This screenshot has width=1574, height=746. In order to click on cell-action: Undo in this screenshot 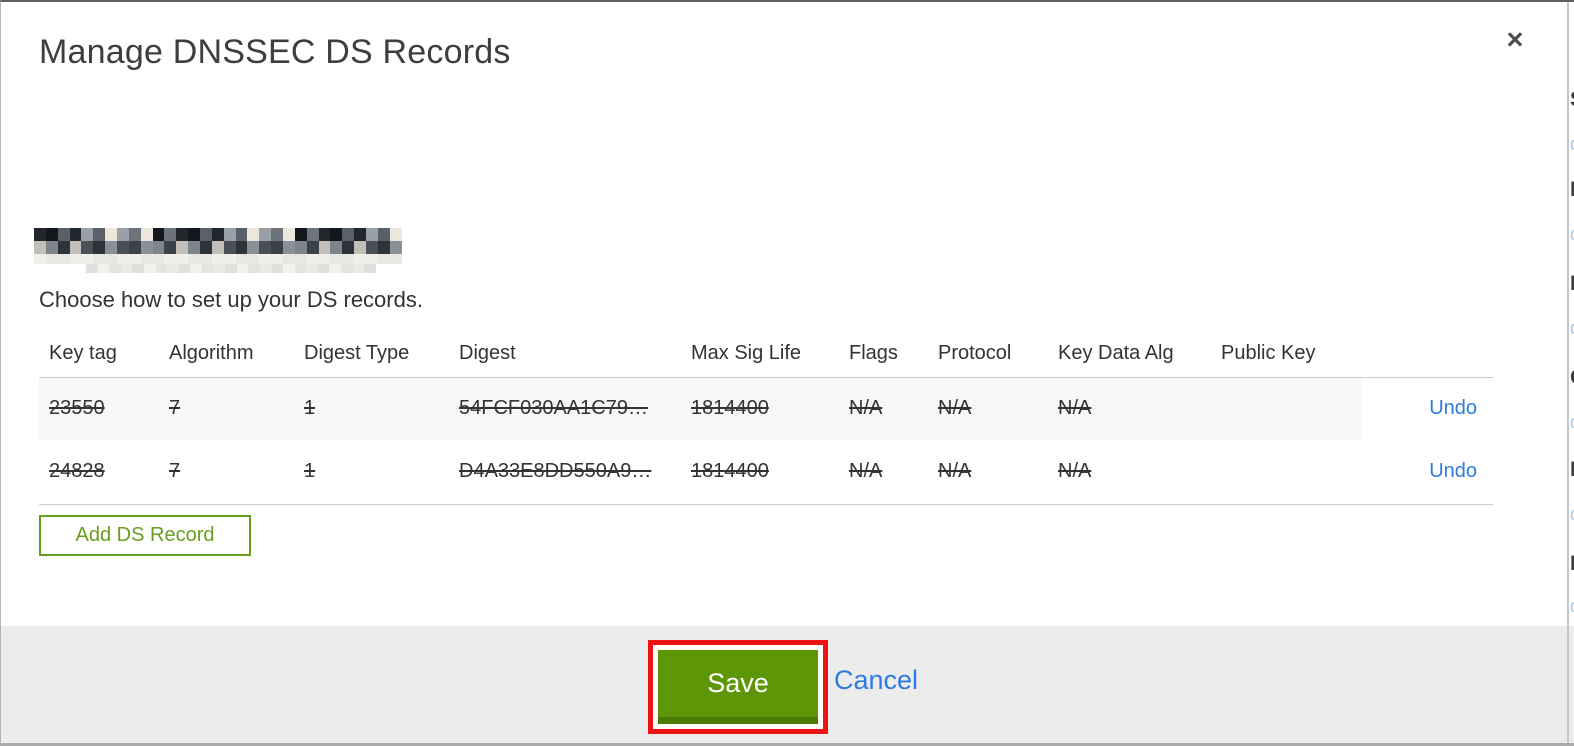, I will do `click(1427, 408)`.